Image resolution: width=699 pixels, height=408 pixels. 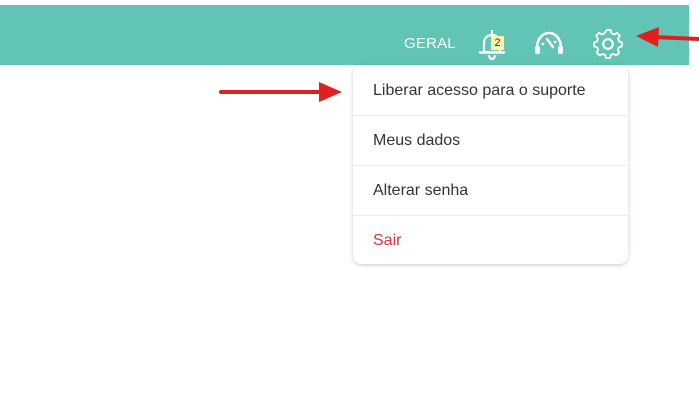 I want to click on headset-support-icon, so click(x=549, y=42).